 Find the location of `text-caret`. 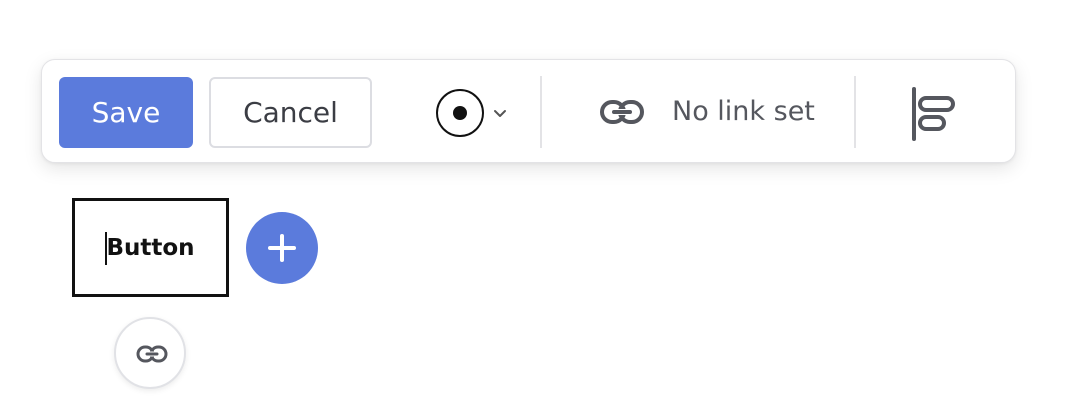

text-caret is located at coordinates (106, 248).